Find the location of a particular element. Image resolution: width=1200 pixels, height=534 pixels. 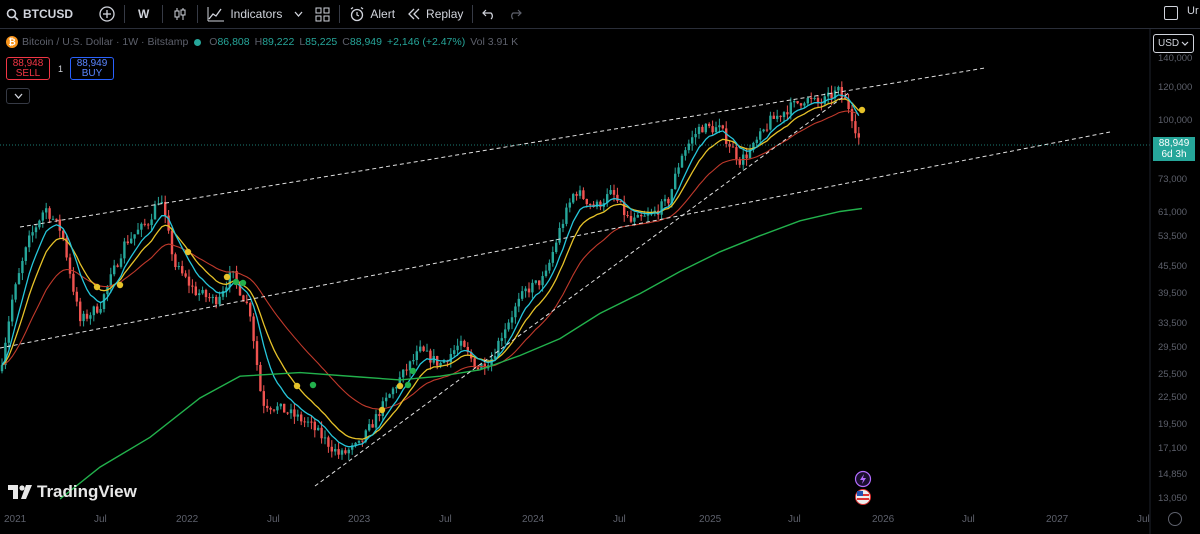

chart-type-button is located at coordinates (180, 14).